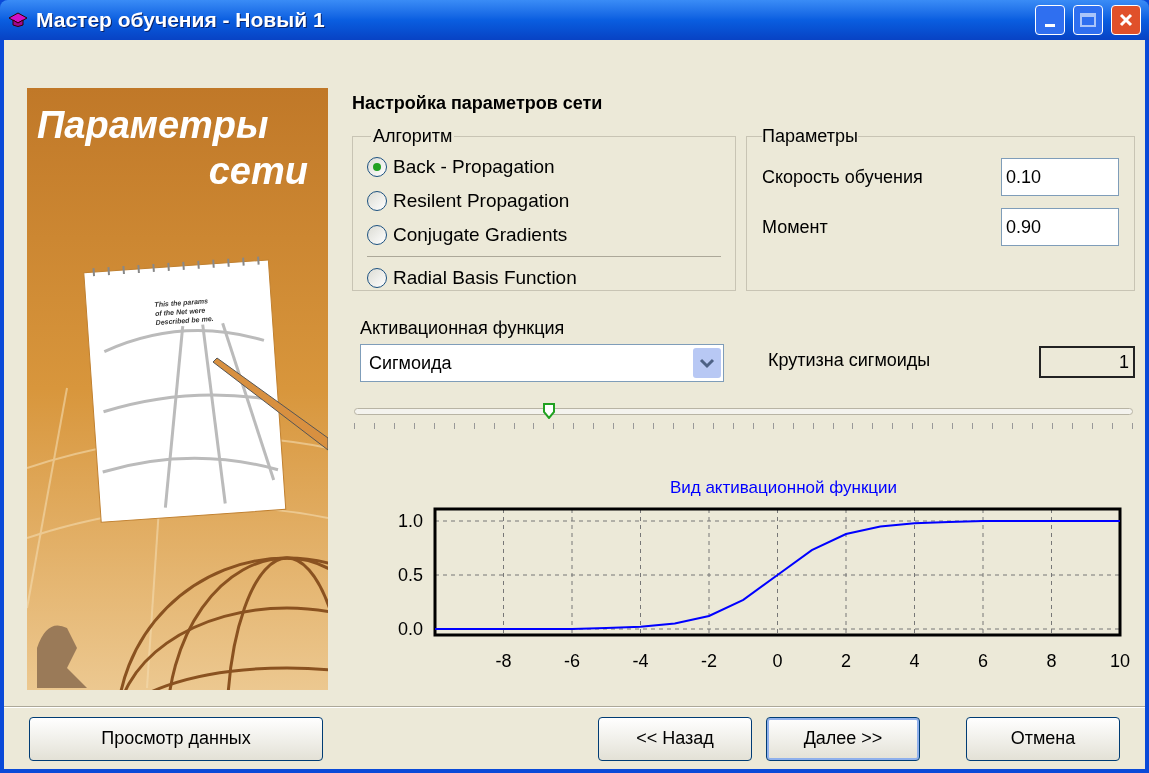 This screenshot has height=773, width=1149. Describe the element at coordinates (410, 520) in the screenshot. I see `y-tick-label: 1.0` at that location.